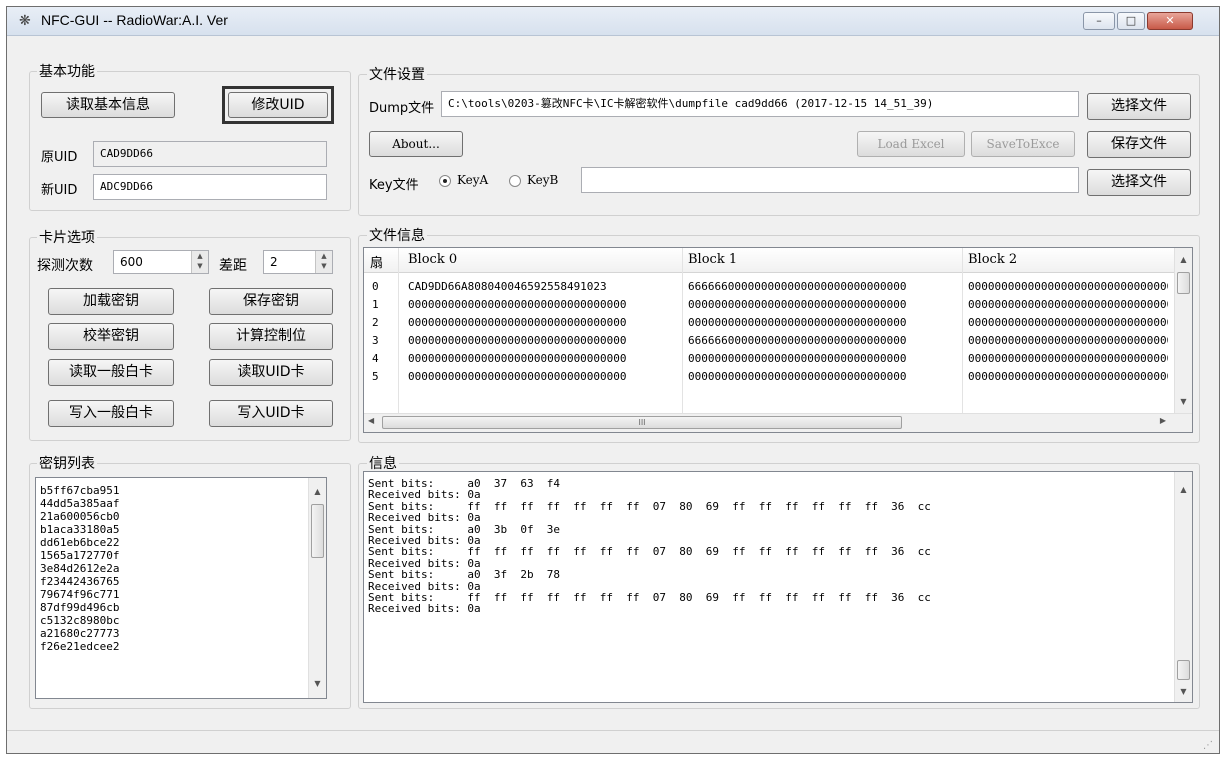  What do you see at coordinates (67, 463) in the screenshot?
I see `key-list-label: 密钥列表` at bounding box center [67, 463].